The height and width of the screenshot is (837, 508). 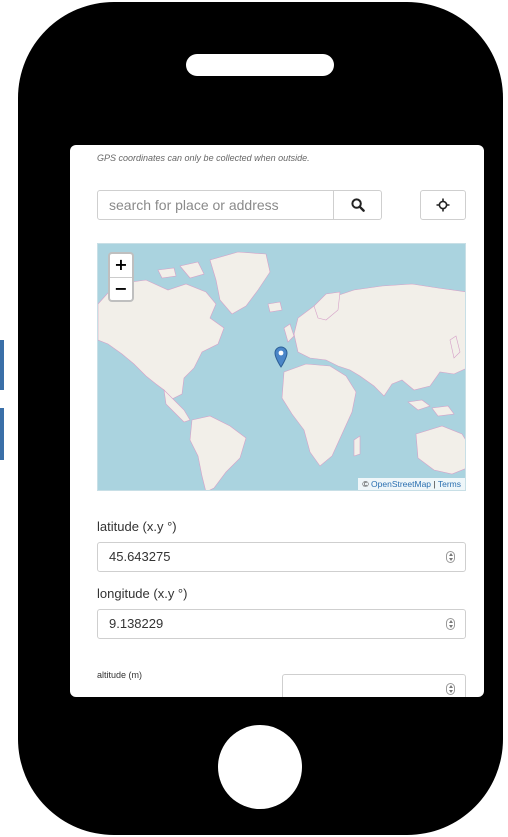 What do you see at coordinates (281, 557) in the screenshot?
I see `latitude-input: 45.643275` at bounding box center [281, 557].